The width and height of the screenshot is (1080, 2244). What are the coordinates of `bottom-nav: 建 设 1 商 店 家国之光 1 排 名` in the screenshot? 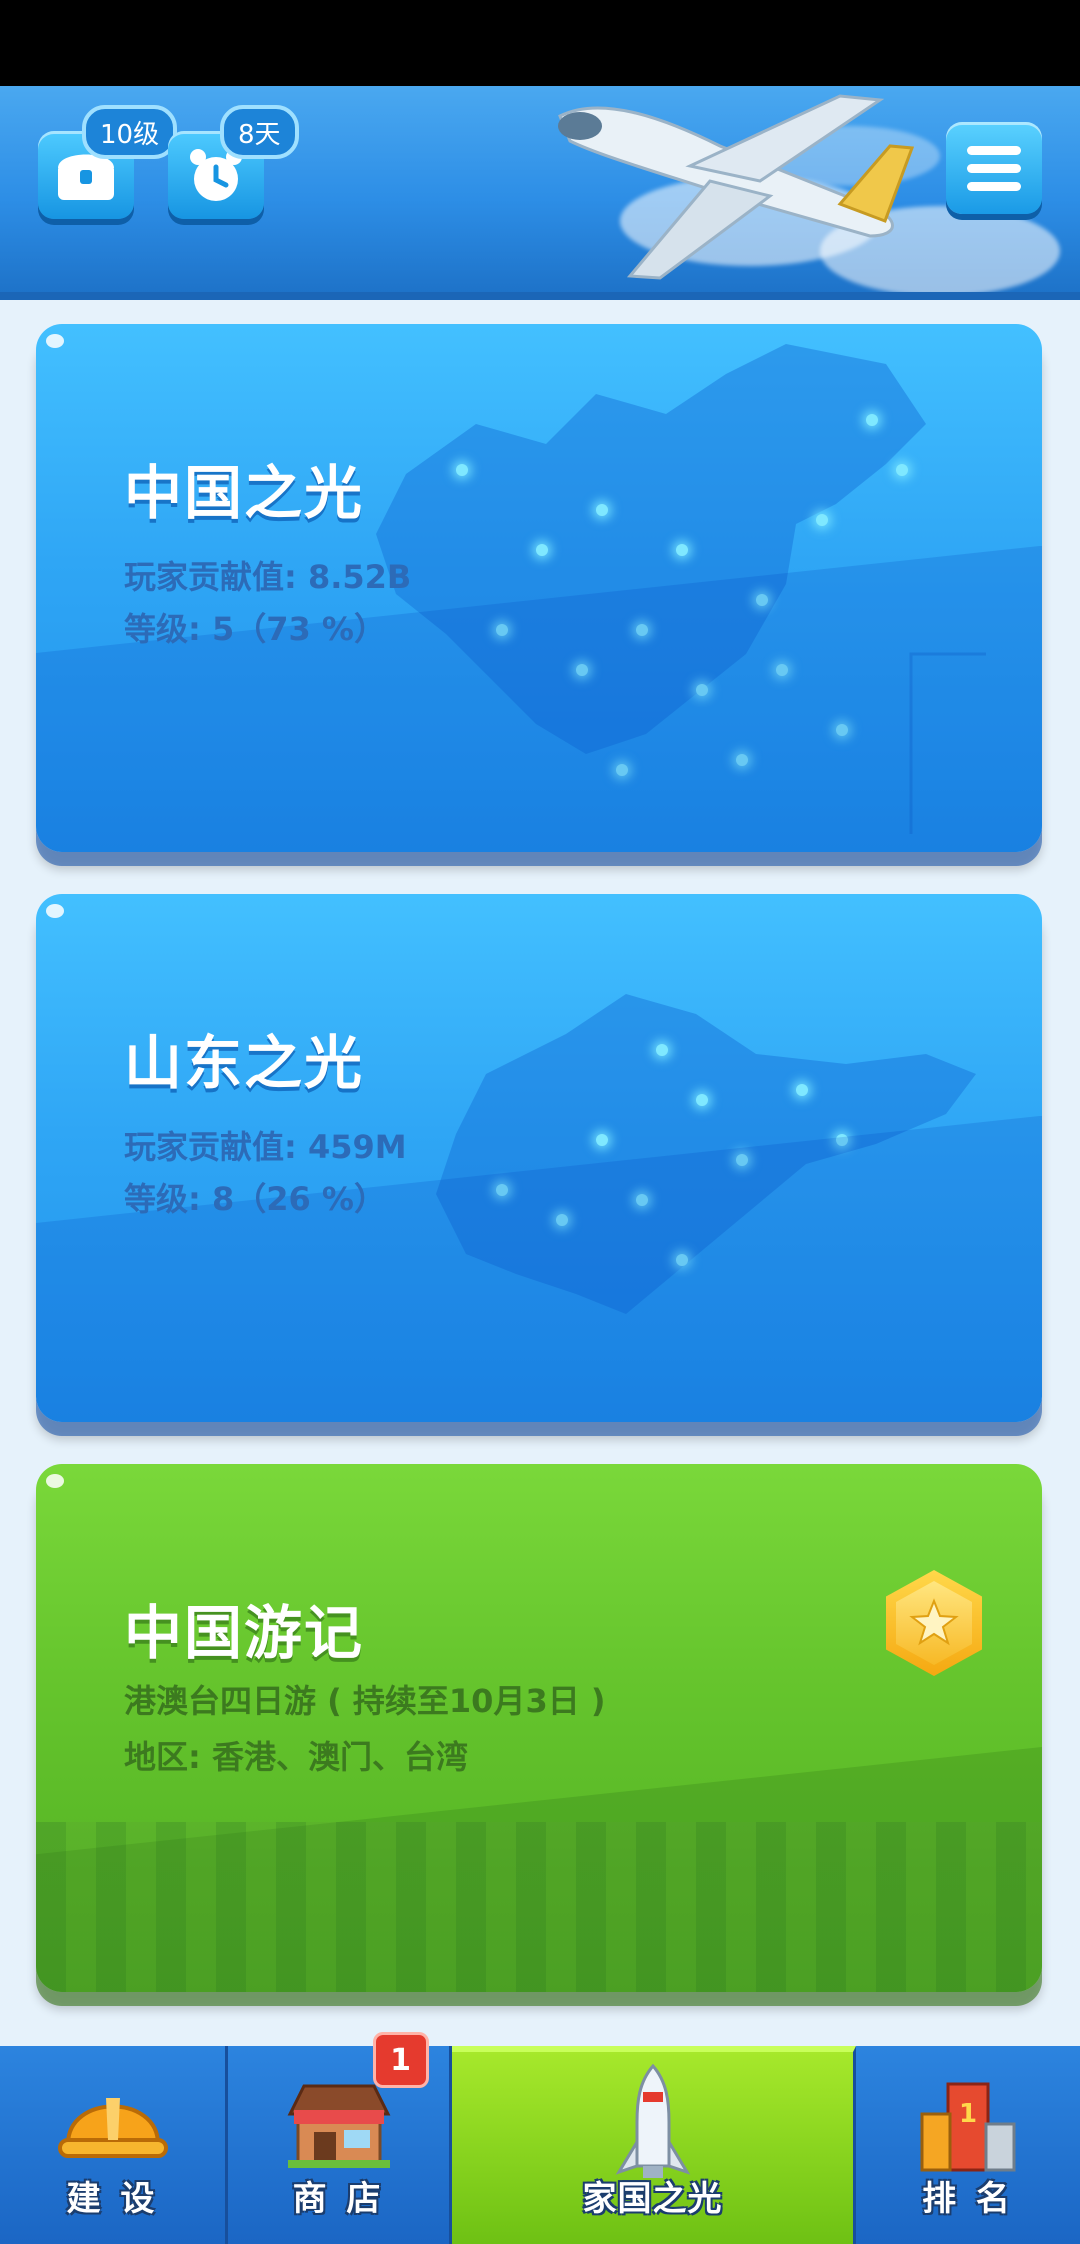 It's located at (540, 2138).